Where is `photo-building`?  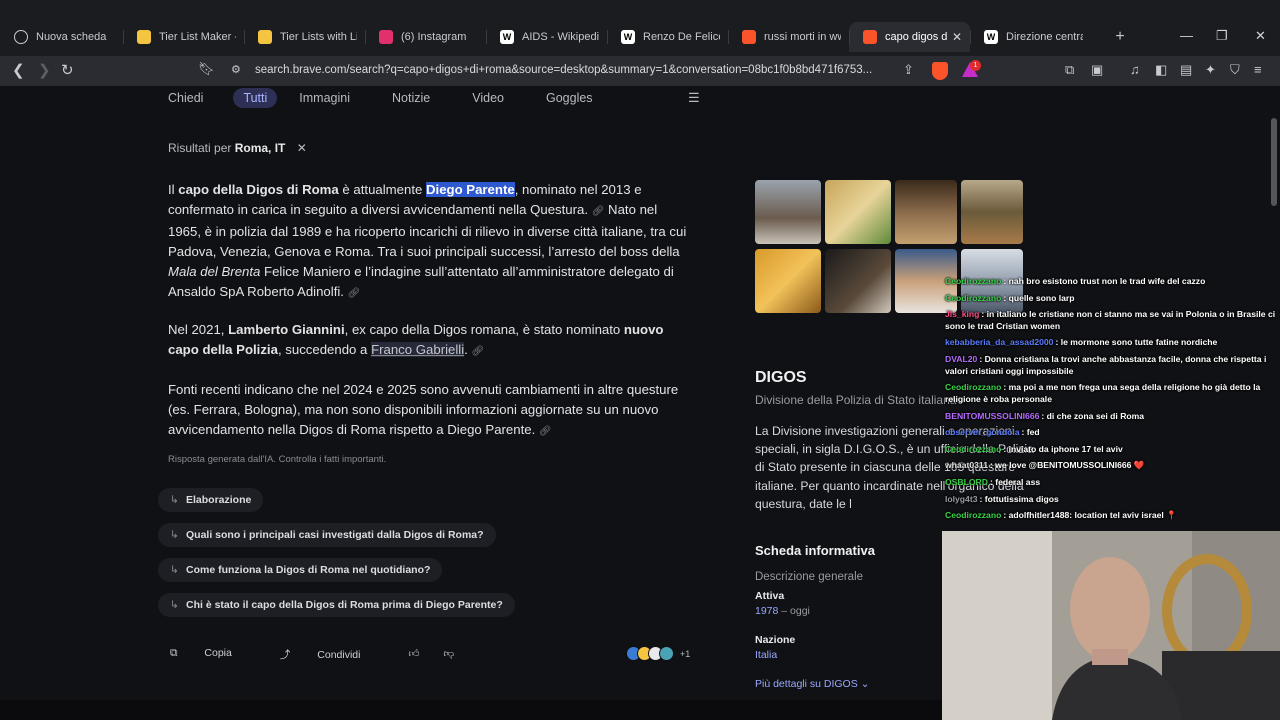 photo-building is located at coordinates (788, 212).